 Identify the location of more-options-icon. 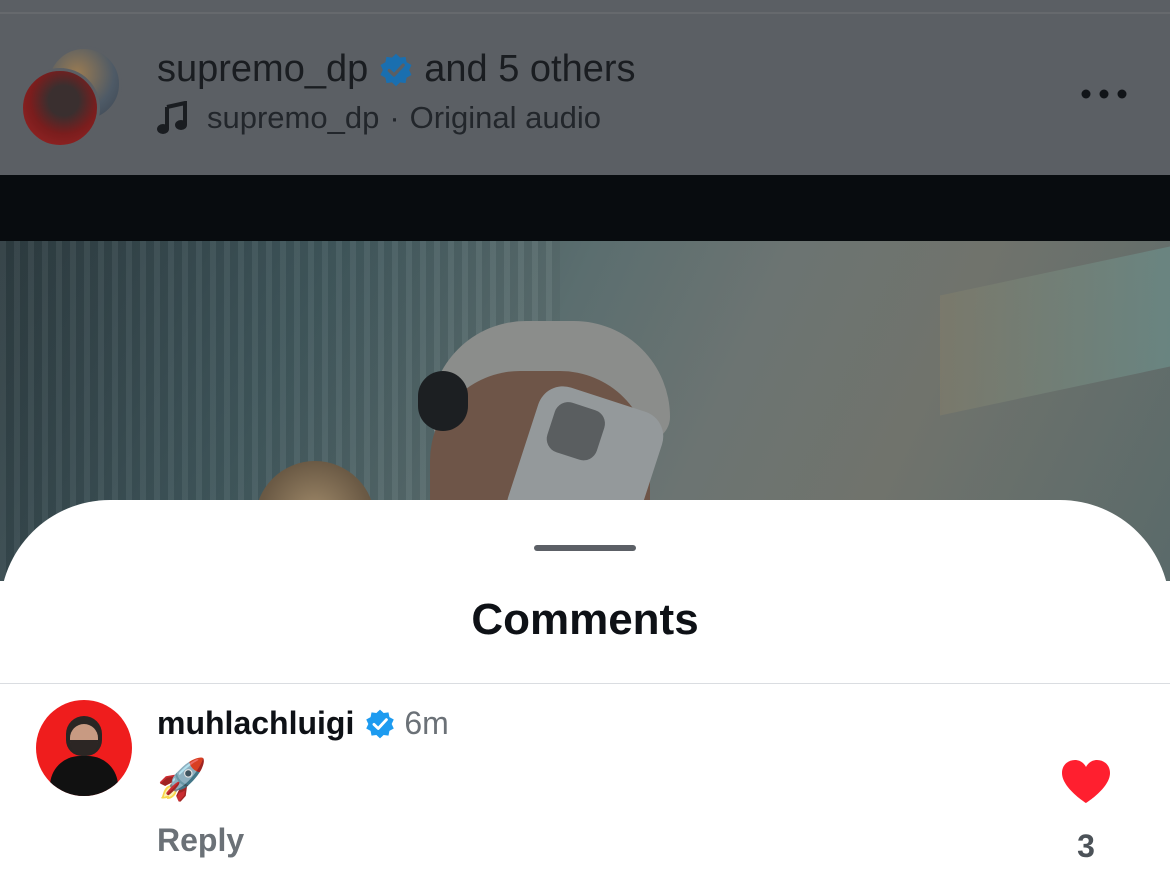
(1104, 94).